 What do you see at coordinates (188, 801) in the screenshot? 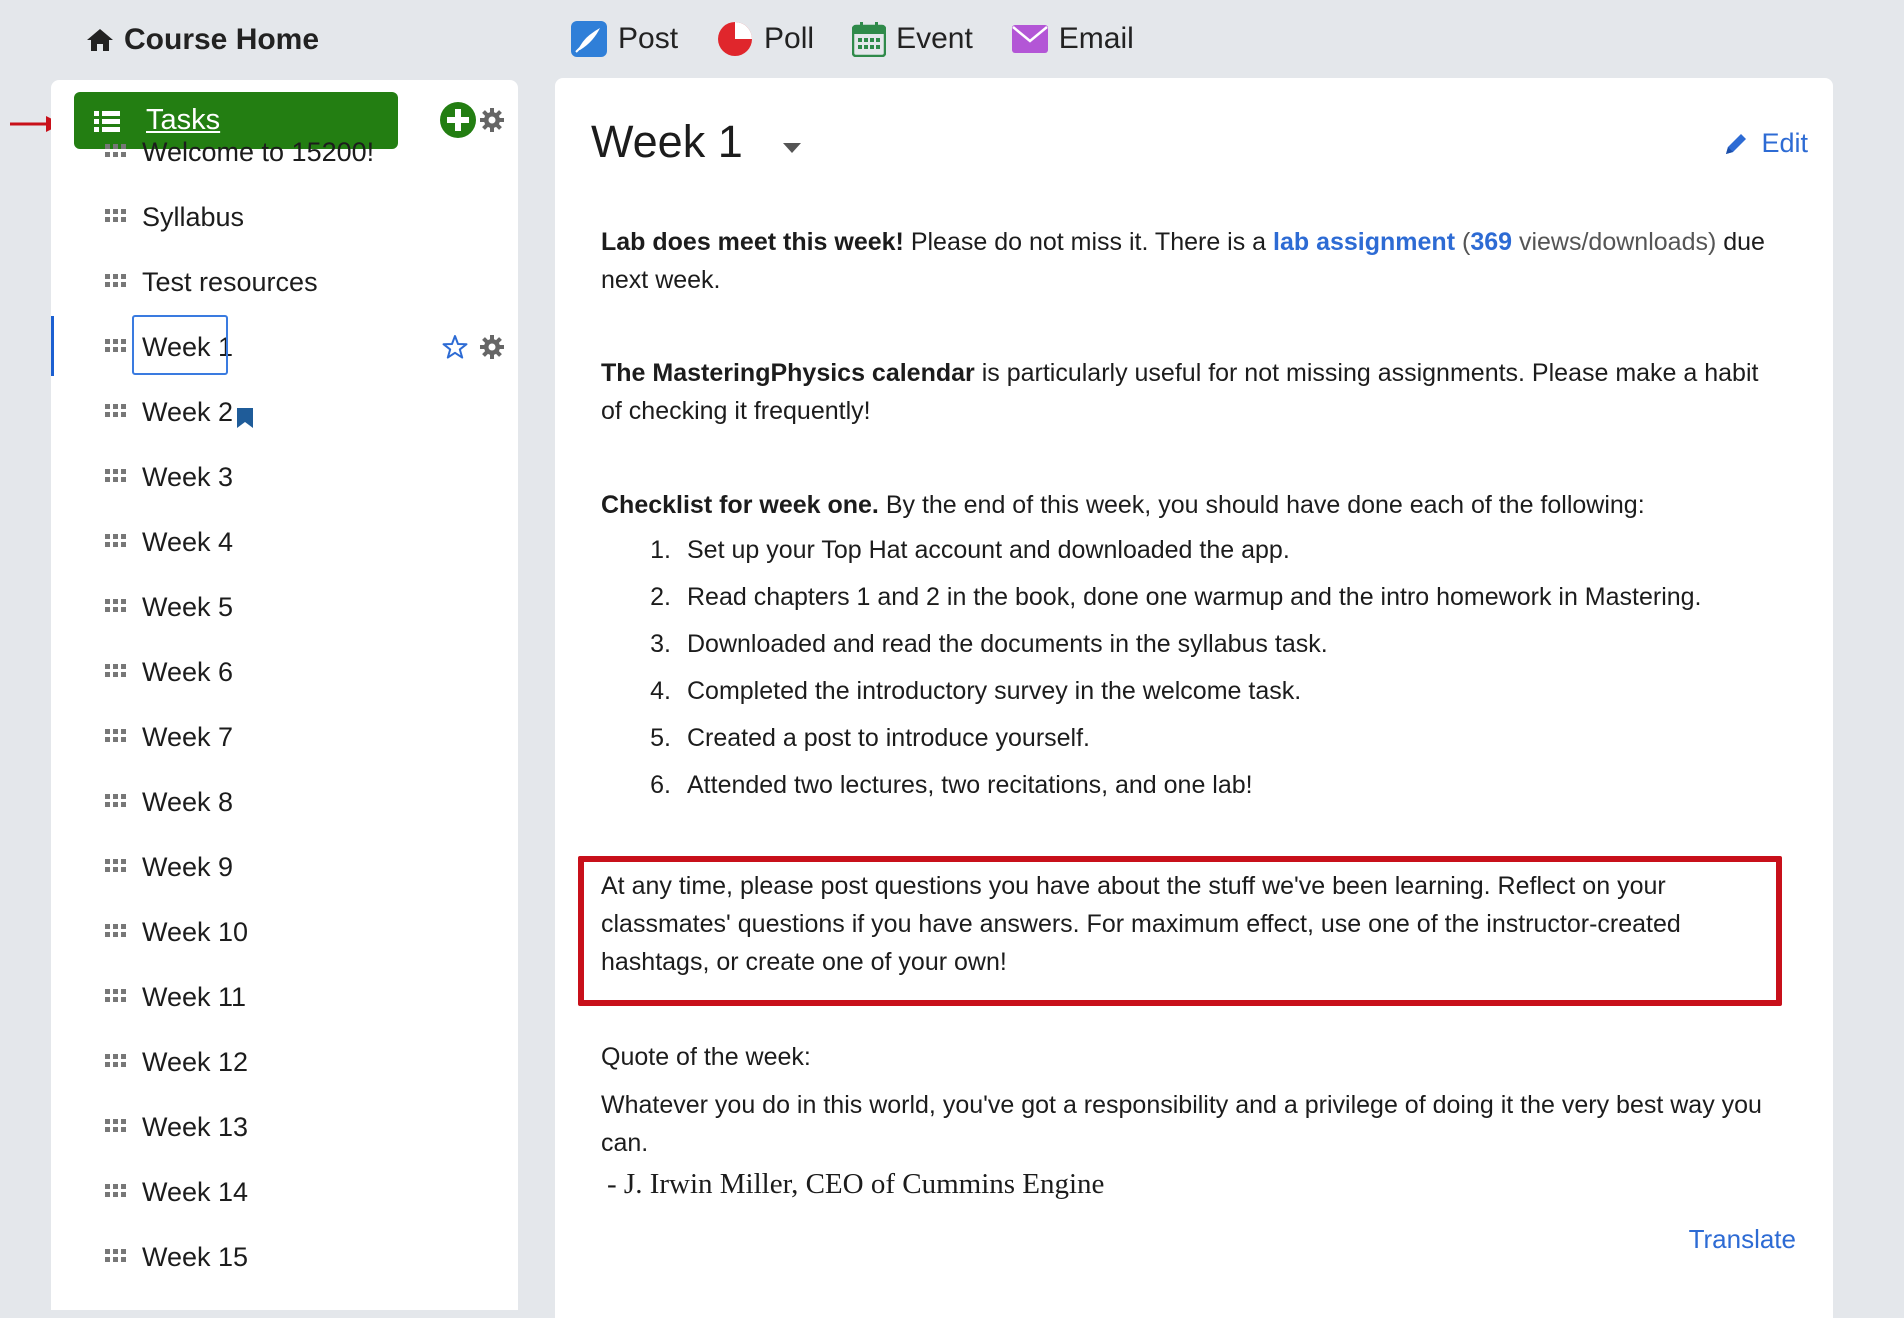
I see `sidebar-item-label: Week 8` at bounding box center [188, 801].